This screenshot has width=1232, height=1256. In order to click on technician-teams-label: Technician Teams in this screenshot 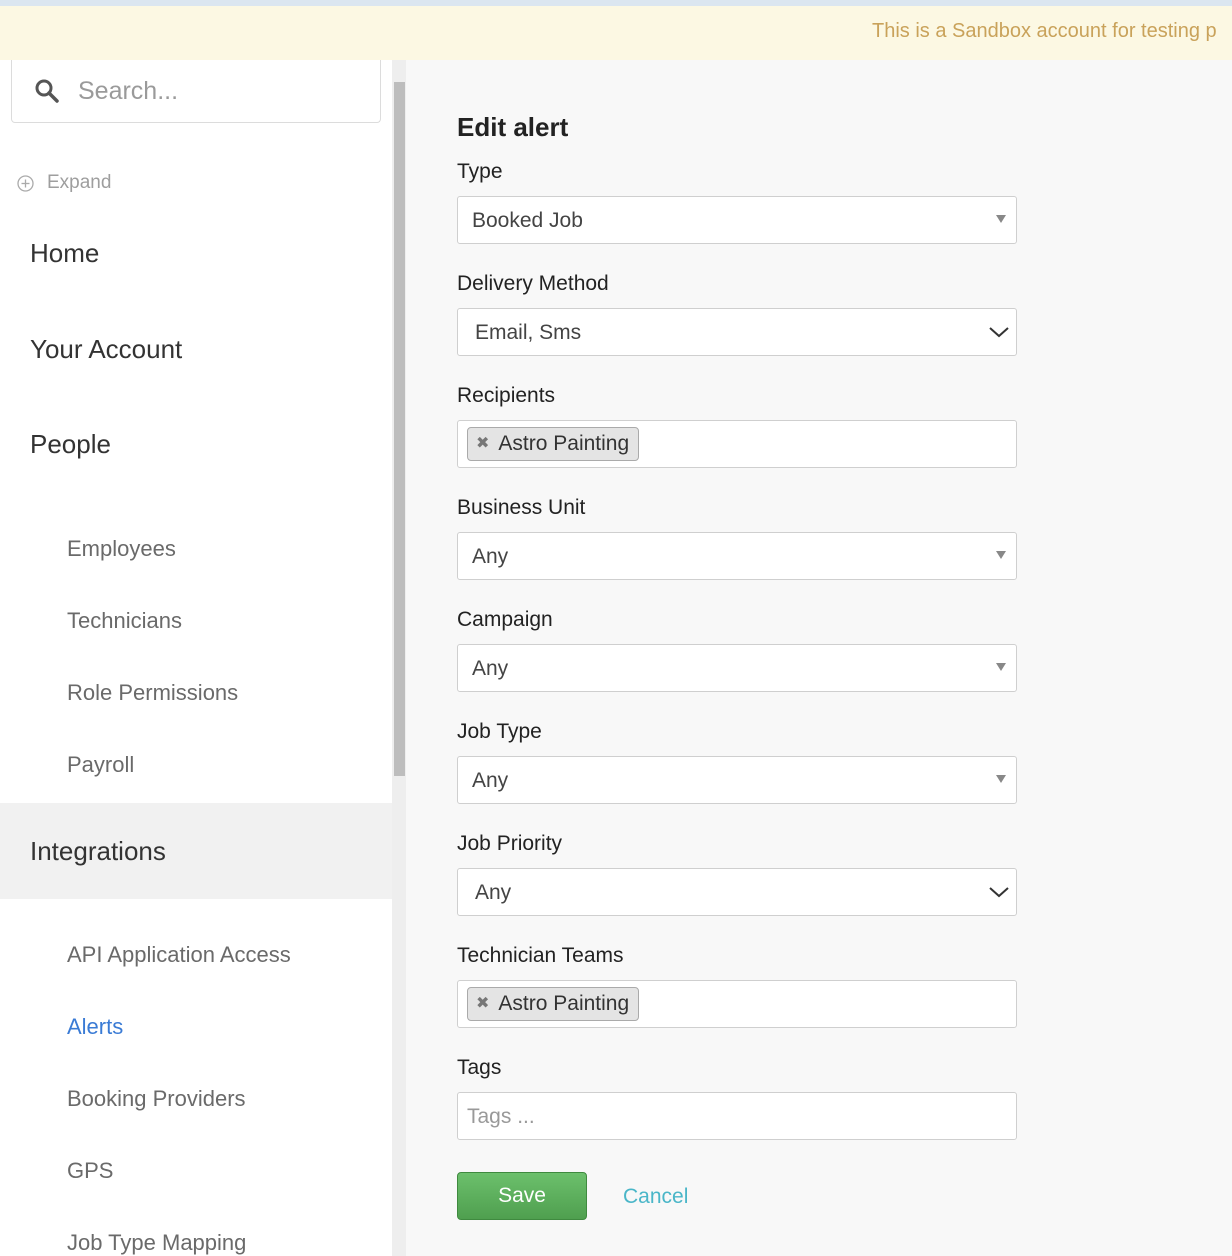, I will do `click(540, 955)`.